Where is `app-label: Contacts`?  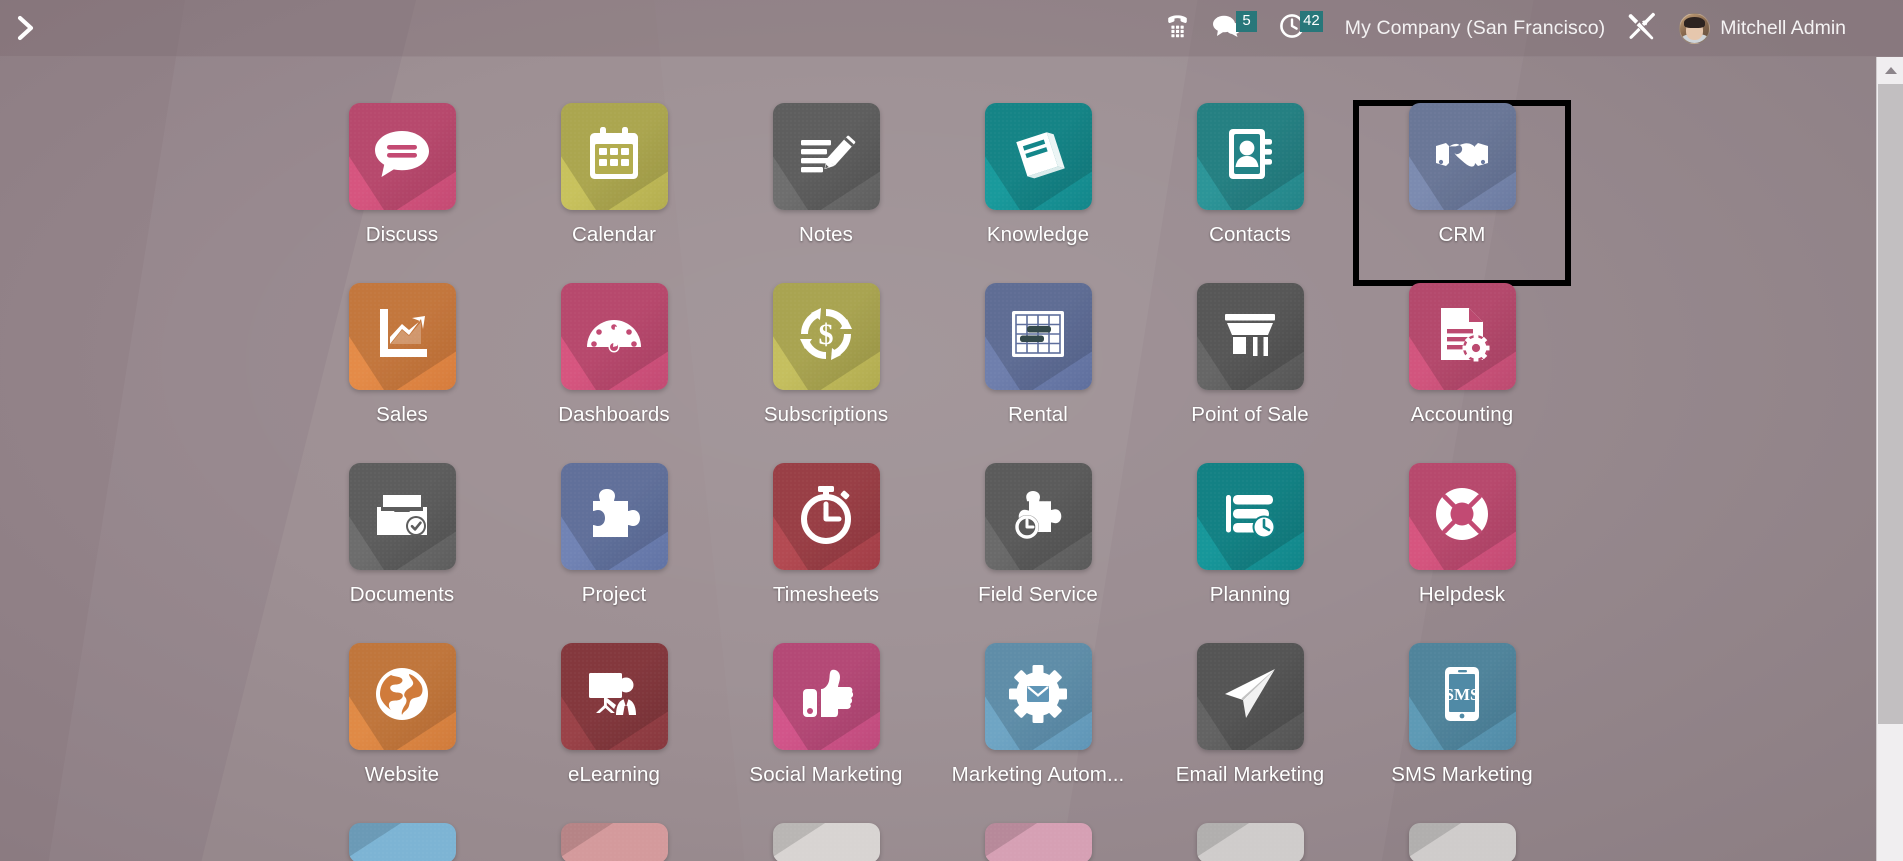
app-label: Contacts is located at coordinates (1250, 234).